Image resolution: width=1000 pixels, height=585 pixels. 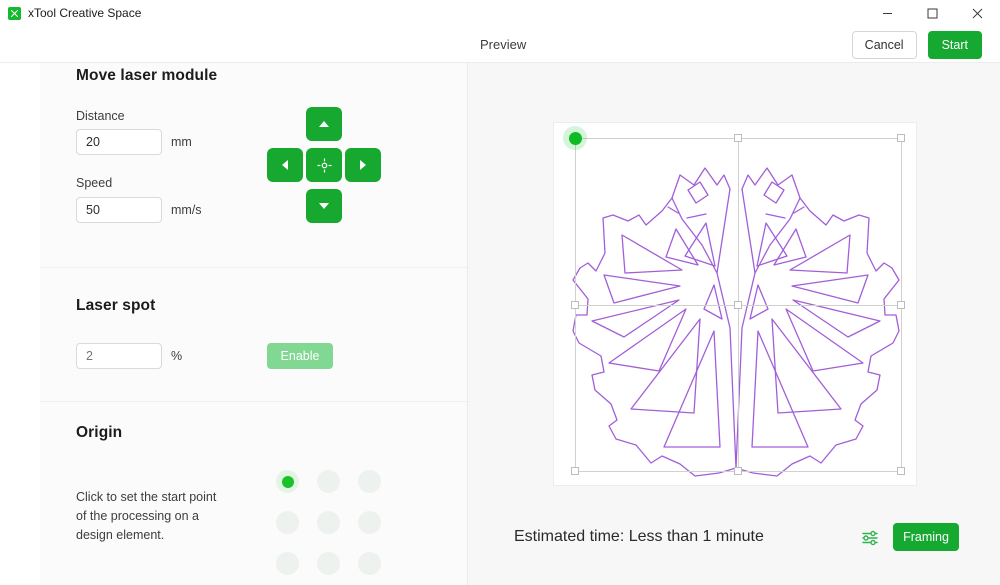 I want to click on arrow-left-icon, so click(x=285, y=165).